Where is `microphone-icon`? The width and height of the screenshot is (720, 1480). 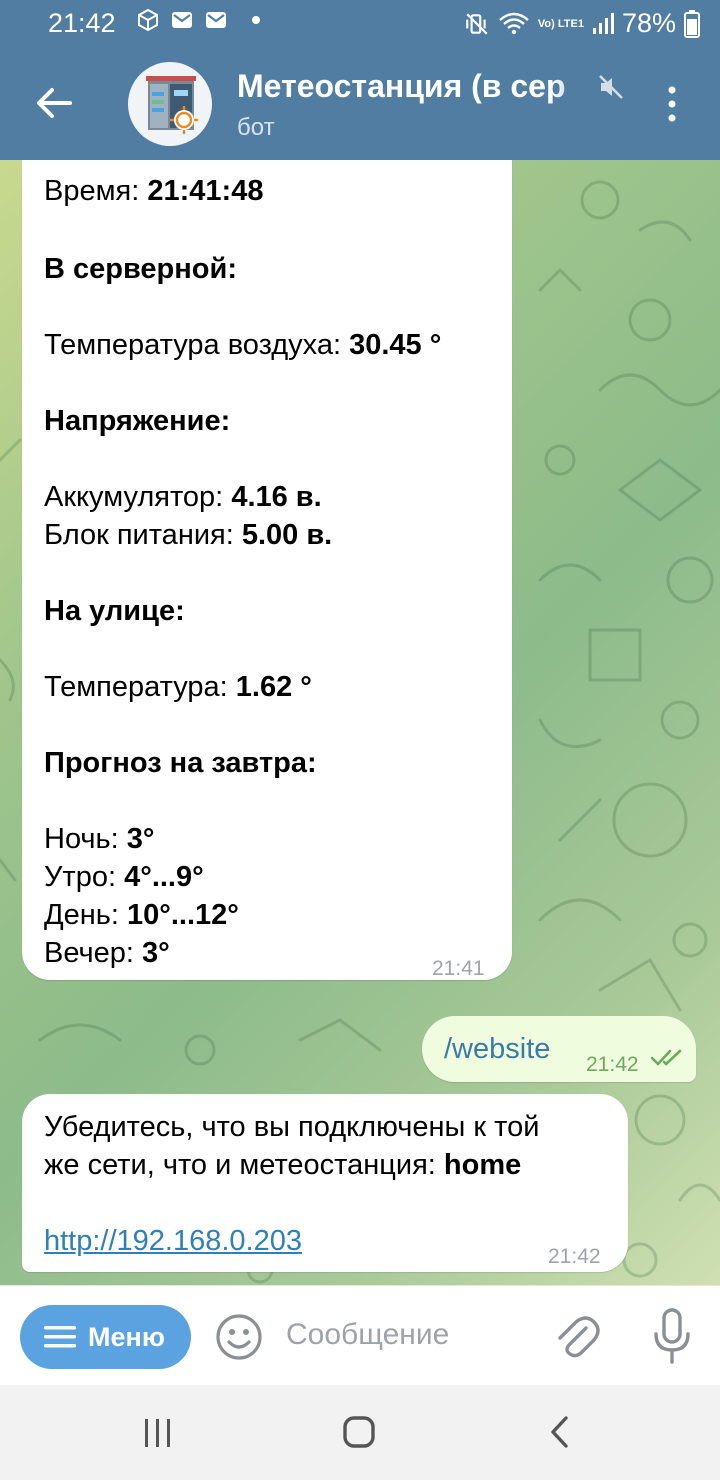
microphone-icon is located at coordinates (672, 1336).